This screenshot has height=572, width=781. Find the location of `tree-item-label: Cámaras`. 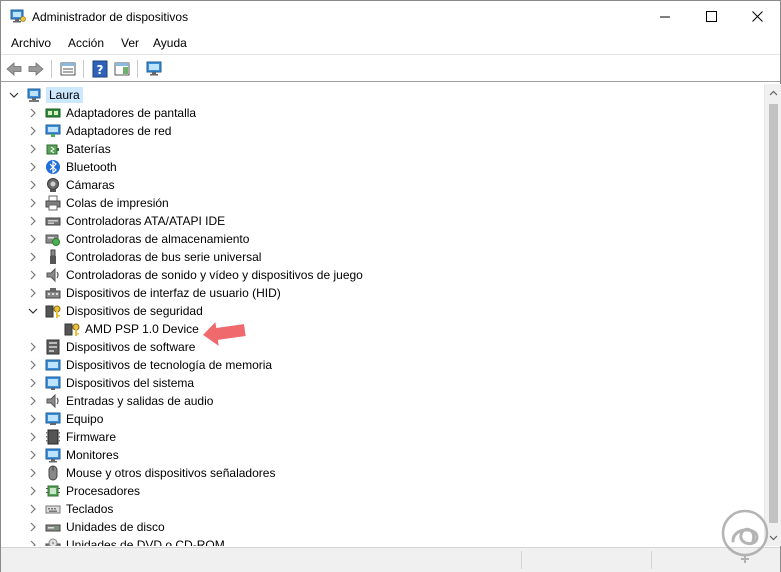

tree-item-label: Cámaras is located at coordinates (90, 185).